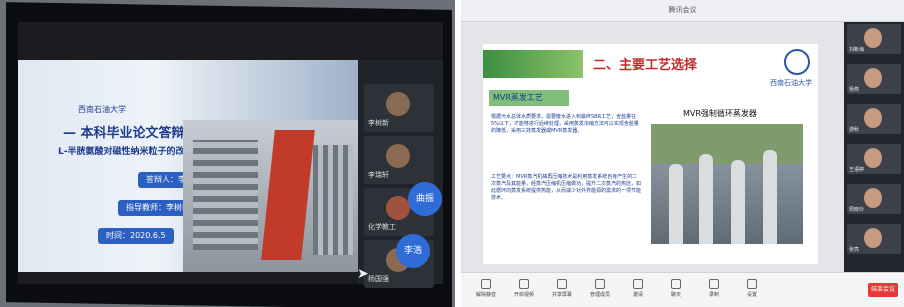 This screenshot has height=307, width=904. Describe the element at coordinates (136, 236) in the screenshot. I see `date-pill: 时间：2020.6.5` at that location.